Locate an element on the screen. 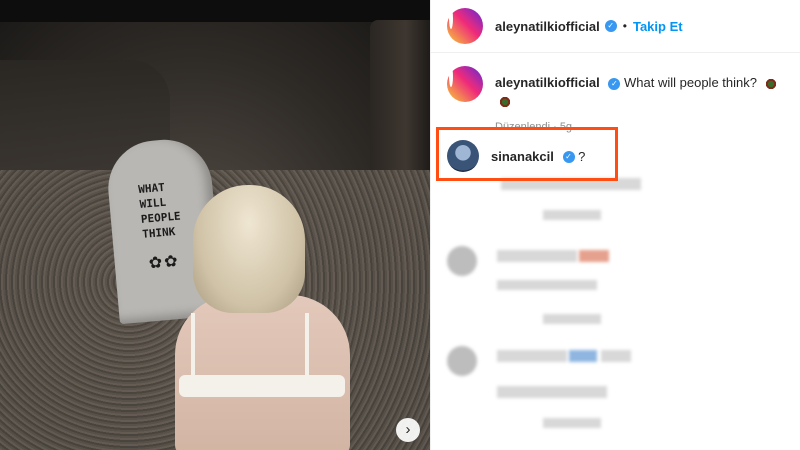 Image resolution: width=800 pixels, height=450 pixels. highlight-box is located at coordinates (527, 154).